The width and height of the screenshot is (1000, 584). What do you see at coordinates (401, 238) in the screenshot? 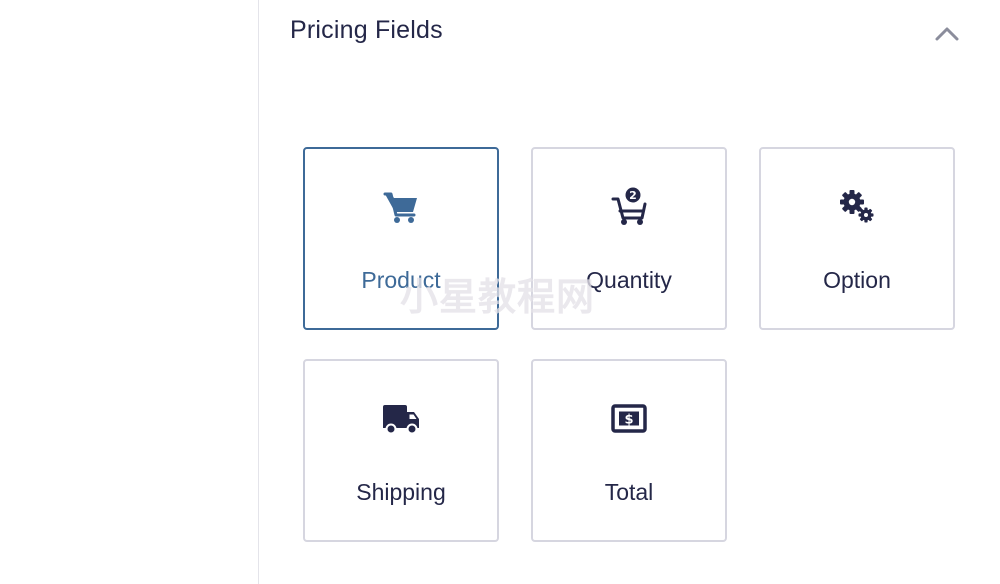
I see `field-card-product: Product` at bounding box center [401, 238].